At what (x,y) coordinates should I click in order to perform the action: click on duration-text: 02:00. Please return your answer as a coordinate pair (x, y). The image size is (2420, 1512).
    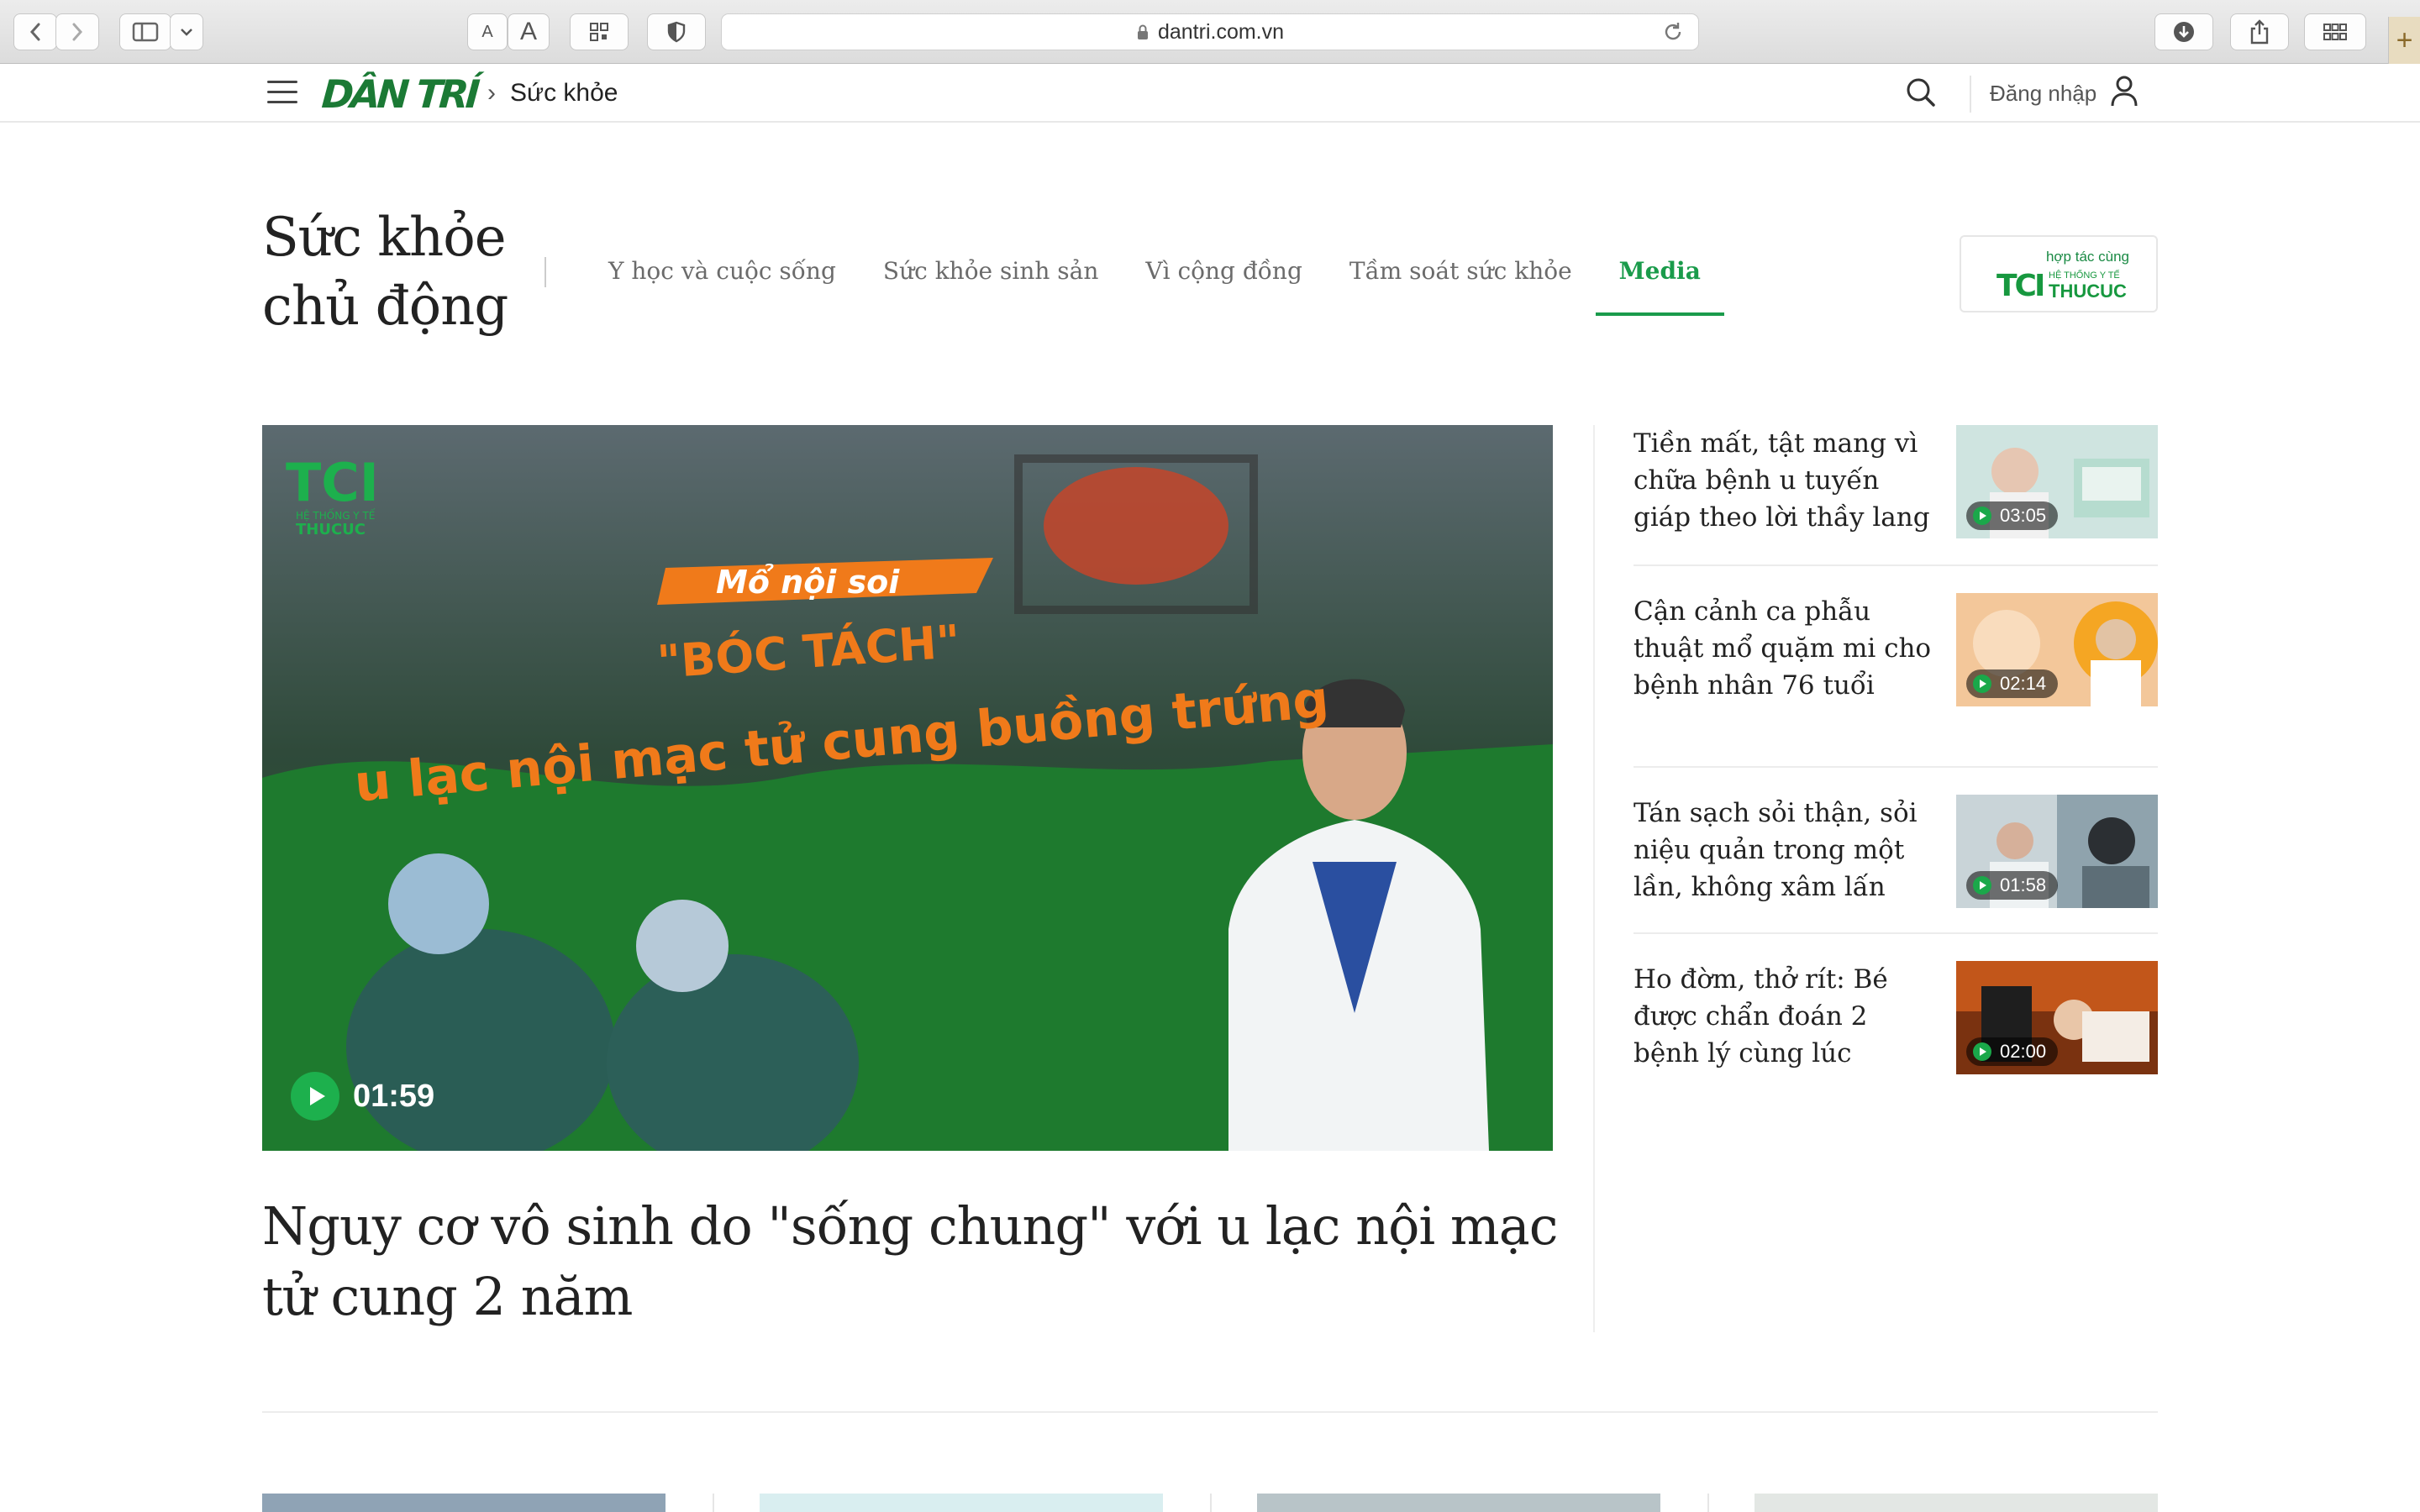
    Looking at the image, I should click on (2024, 1051).